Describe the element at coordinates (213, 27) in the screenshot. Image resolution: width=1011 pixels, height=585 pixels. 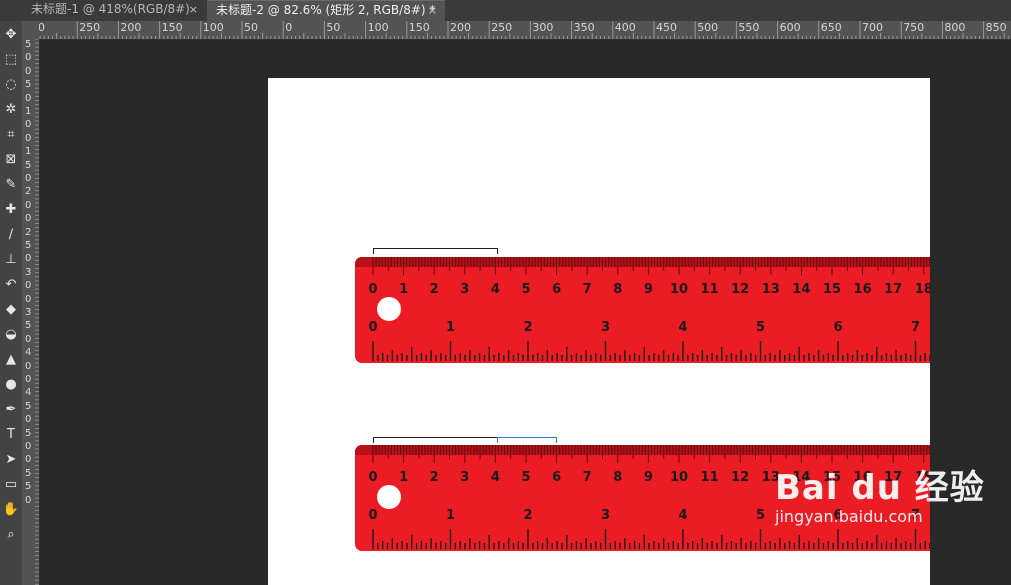
I see `ruler-label: 100` at that location.